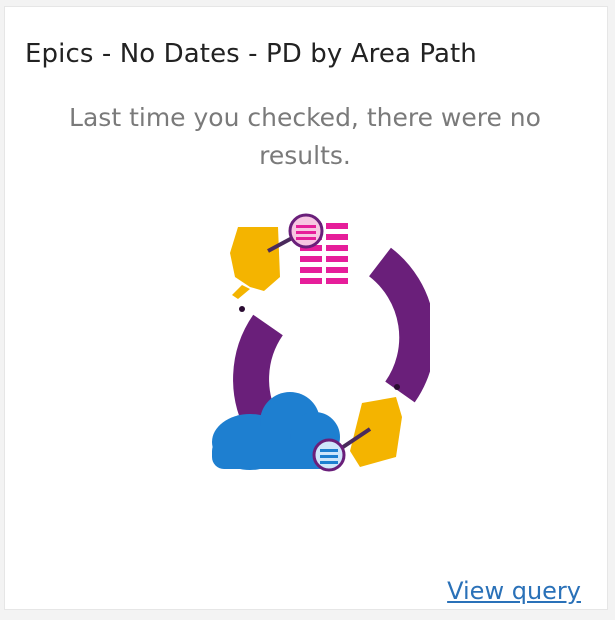  Describe the element at coordinates (321, 342) in the screenshot. I see `no-results-illustration-icon` at that location.